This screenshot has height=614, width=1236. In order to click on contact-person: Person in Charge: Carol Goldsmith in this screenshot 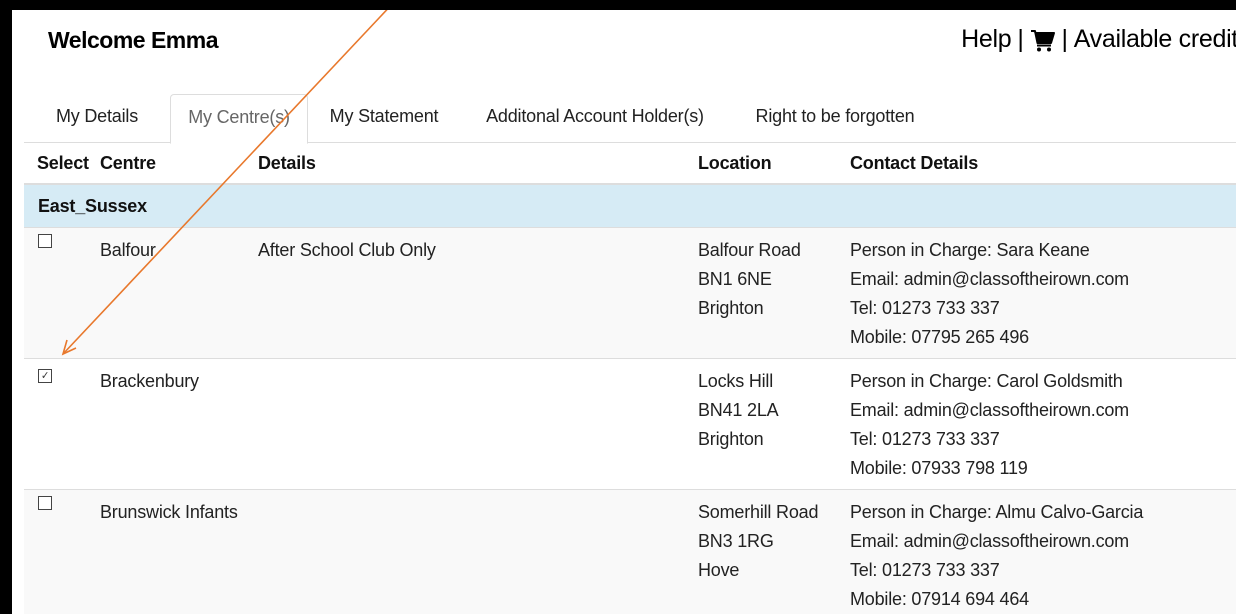, I will do `click(986, 381)`.